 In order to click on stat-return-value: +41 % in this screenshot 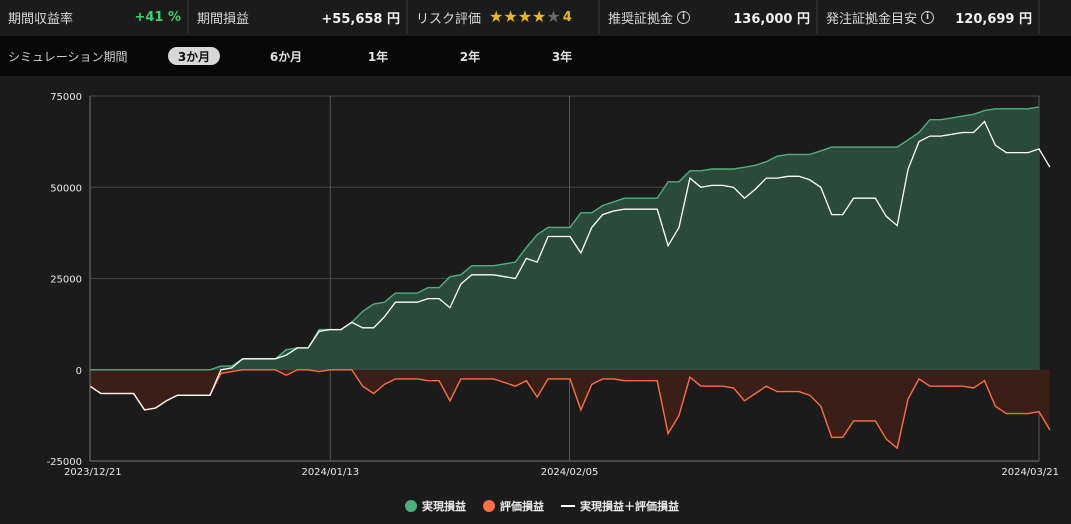, I will do `click(157, 17)`.